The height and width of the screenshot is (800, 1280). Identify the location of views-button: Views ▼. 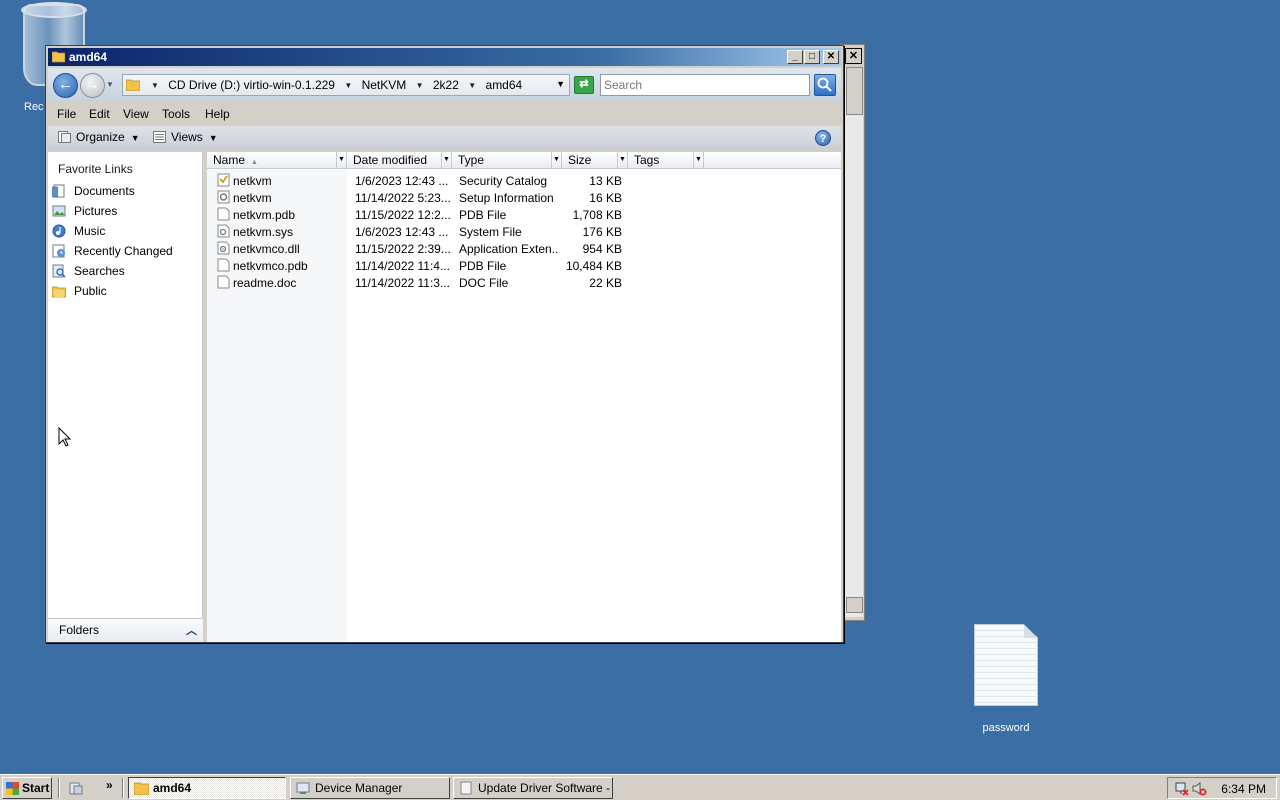
(185, 137).